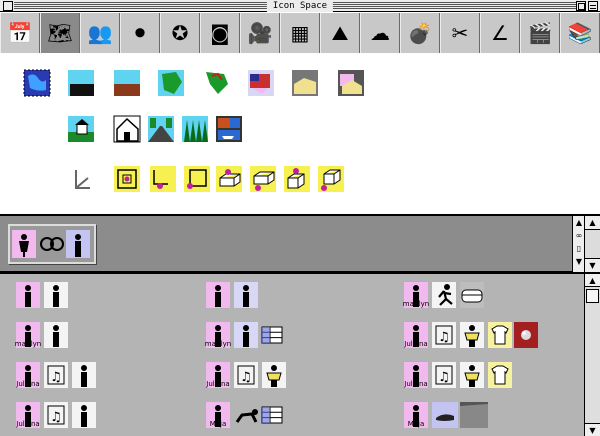 The image size is (600, 436). I want to click on icon-category-toolbar: 📅 🗺 👥 ⚫ ✪ ◙ 🎥 ▦ ⛰ ☁ 💣 ✂ ∠ 🎬 📚, so click(300, 33).